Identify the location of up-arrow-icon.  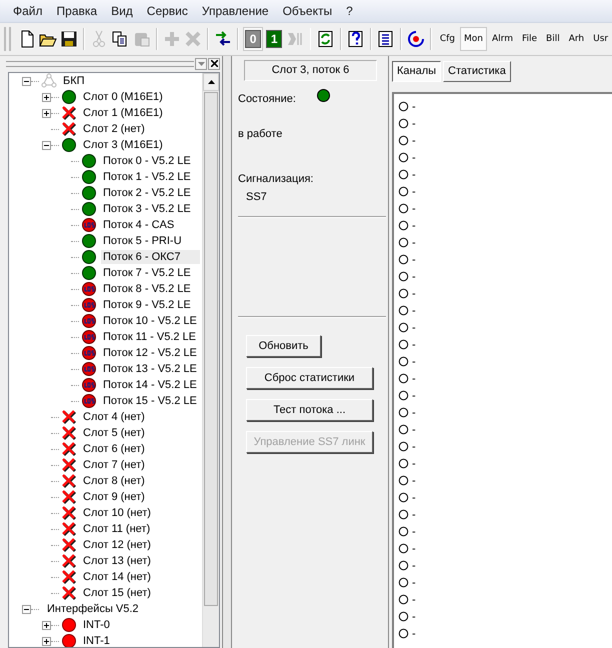
(211, 82).